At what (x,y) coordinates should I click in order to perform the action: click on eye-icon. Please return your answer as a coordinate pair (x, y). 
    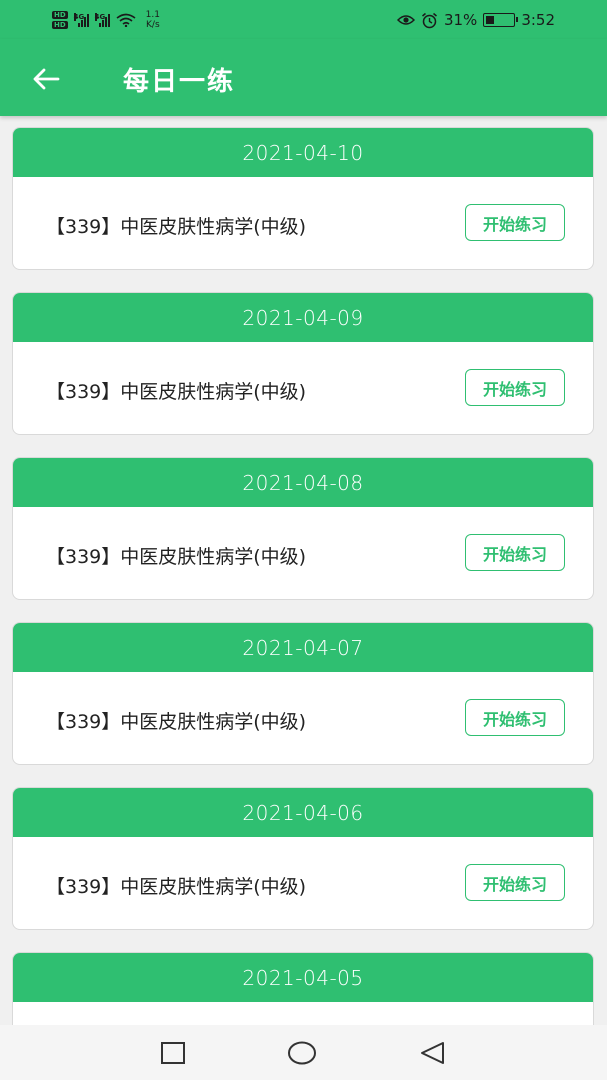
    Looking at the image, I should click on (405, 20).